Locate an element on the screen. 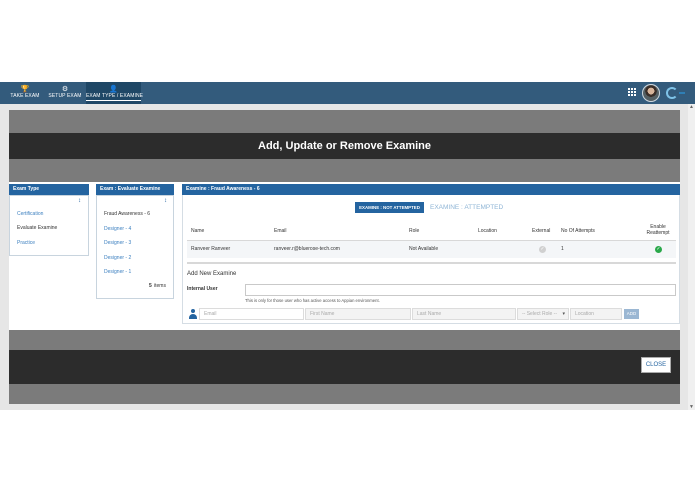  user-icon is located at coordinates (193, 314).